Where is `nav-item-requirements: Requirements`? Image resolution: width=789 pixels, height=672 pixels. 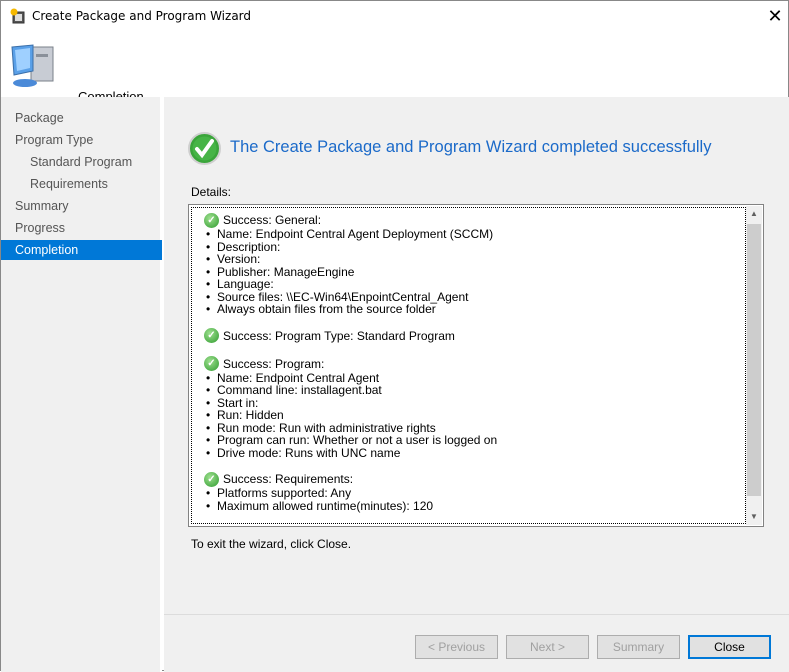
nav-item-requirements: Requirements is located at coordinates (81, 184).